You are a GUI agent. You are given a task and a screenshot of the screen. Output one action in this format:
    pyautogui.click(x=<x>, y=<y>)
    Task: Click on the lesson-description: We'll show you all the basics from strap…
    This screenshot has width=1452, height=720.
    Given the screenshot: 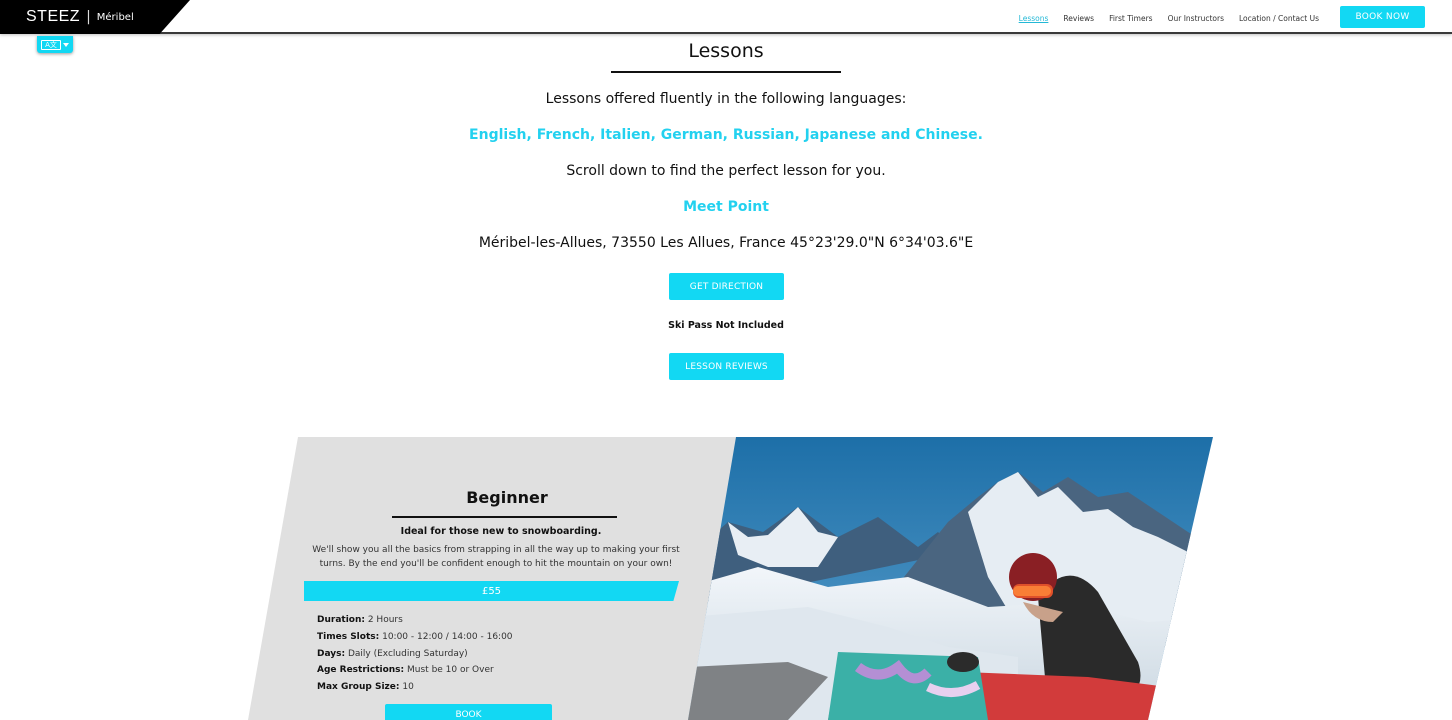 What is the action you would take?
    pyautogui.click(x=496, y=557)
    